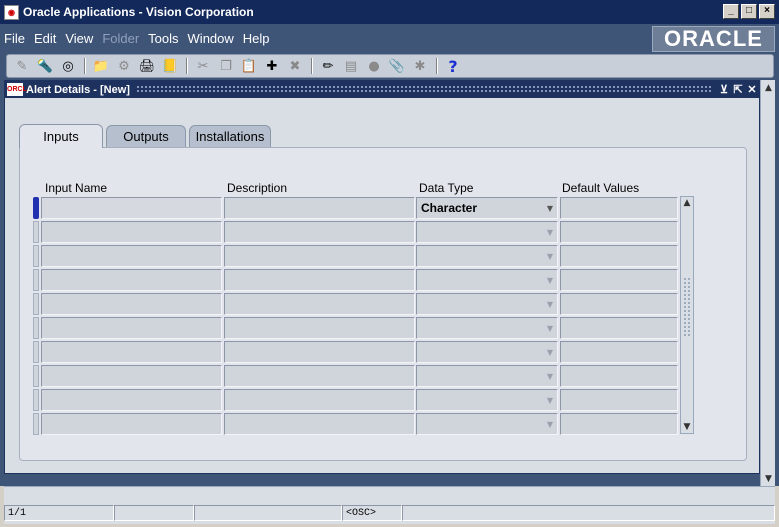  Describe the element at coordinates (767, 11) in the screenshot. I see `close-button: ×` at that location.